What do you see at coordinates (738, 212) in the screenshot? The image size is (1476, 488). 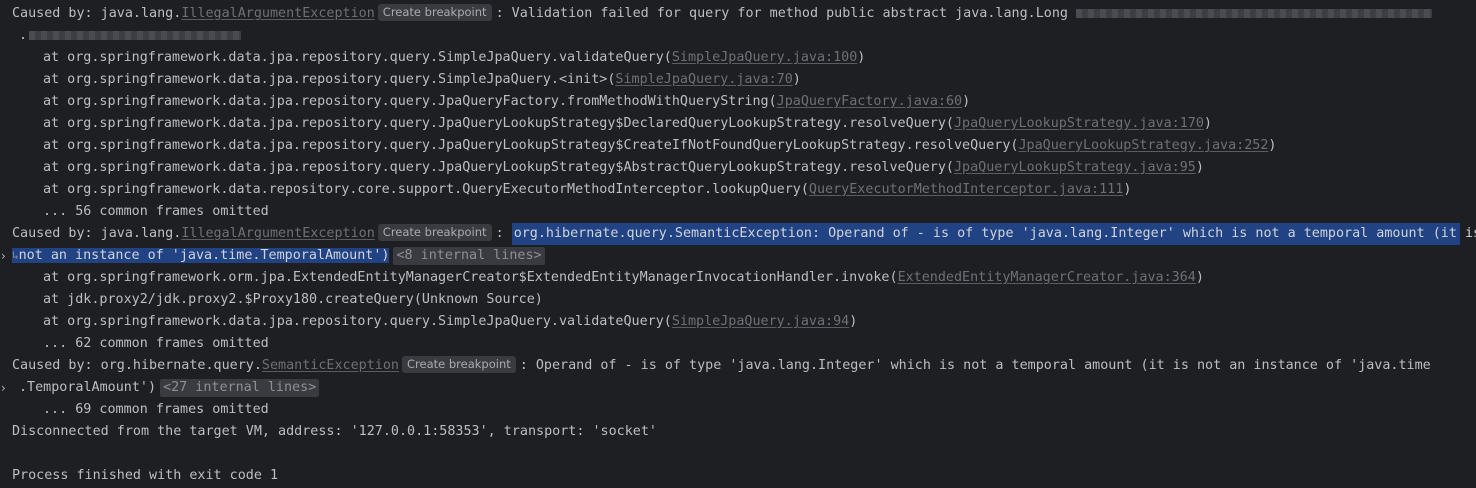 I see `omitted-frames: ... 56 common frames omitted` at bounding box center [738, 212].